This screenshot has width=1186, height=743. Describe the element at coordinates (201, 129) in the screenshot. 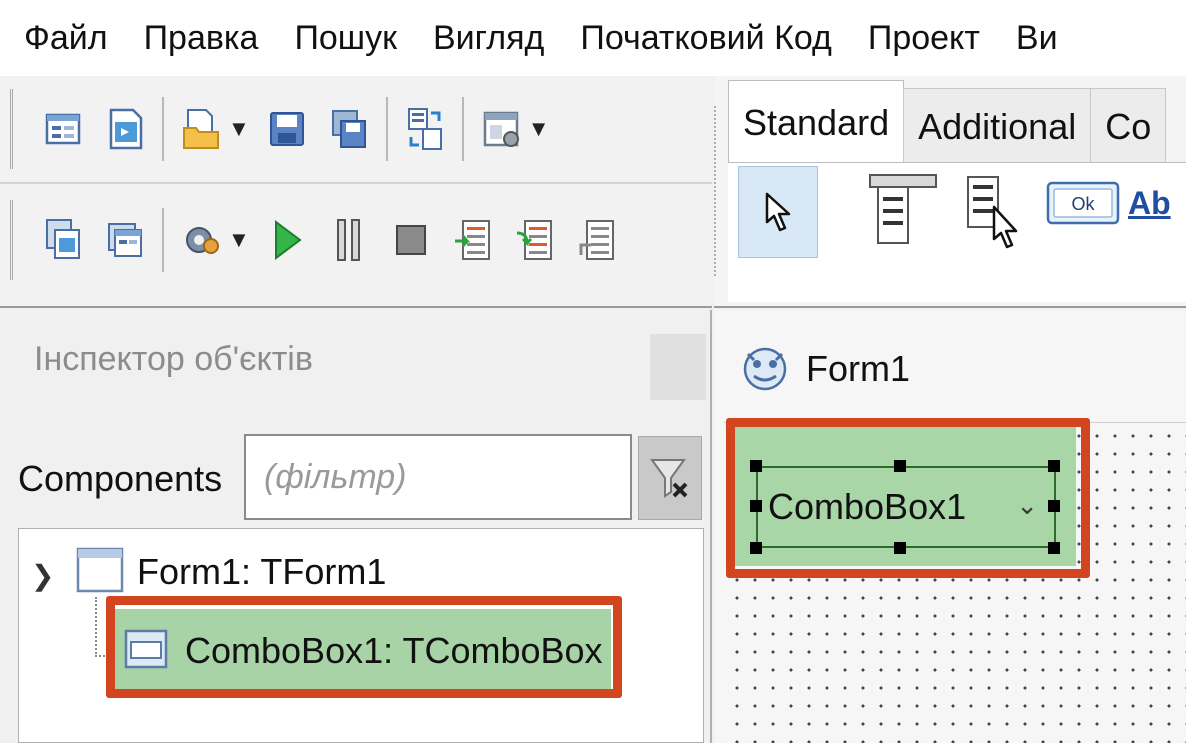

I see `open-icon` at that location.